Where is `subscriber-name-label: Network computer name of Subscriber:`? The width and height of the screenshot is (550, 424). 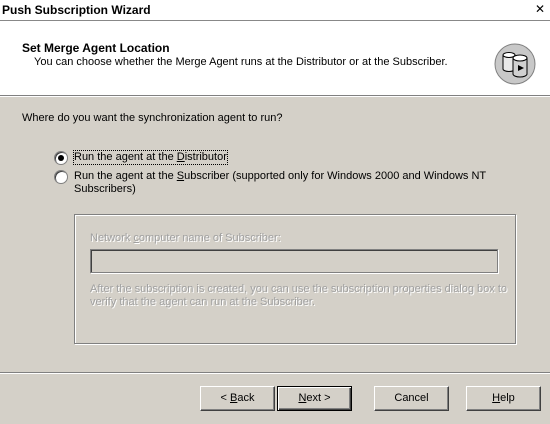
subscriber-name-label: Network computer name of Subscriber: is located at coordinates (185, 238).